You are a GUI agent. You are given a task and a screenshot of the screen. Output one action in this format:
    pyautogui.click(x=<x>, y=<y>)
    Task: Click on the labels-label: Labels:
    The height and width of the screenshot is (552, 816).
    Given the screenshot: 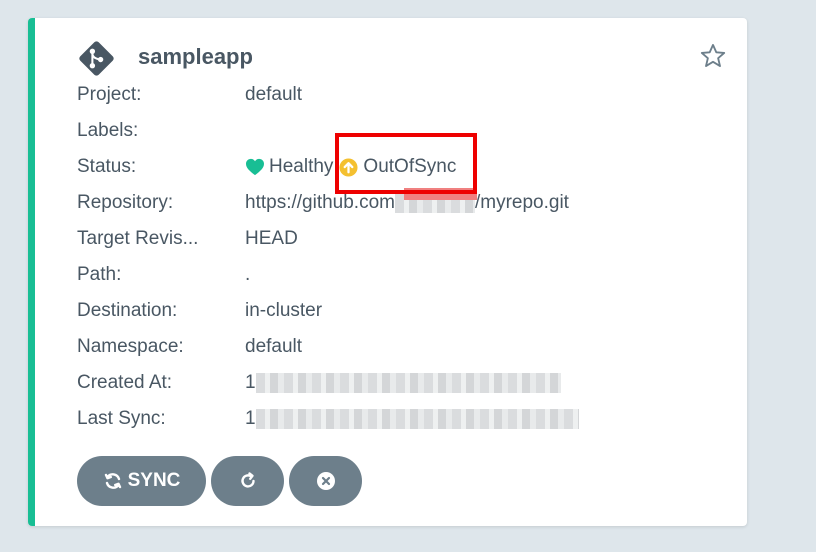 What is the action you would take?
    pyautogui.click(x=108, y=130)
    